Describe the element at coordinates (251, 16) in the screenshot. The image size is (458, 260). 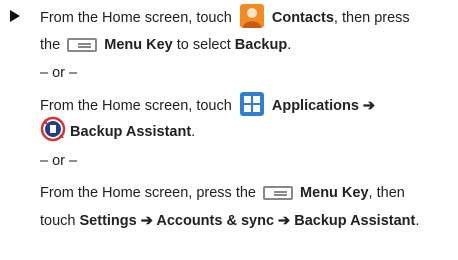
I see `contacts-icon` at that location.